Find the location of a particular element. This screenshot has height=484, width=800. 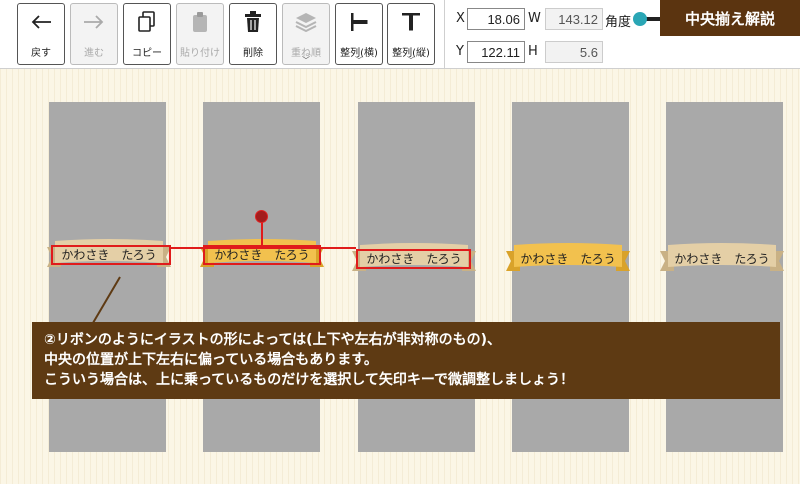

w-field is located at coordinates (574, 19).